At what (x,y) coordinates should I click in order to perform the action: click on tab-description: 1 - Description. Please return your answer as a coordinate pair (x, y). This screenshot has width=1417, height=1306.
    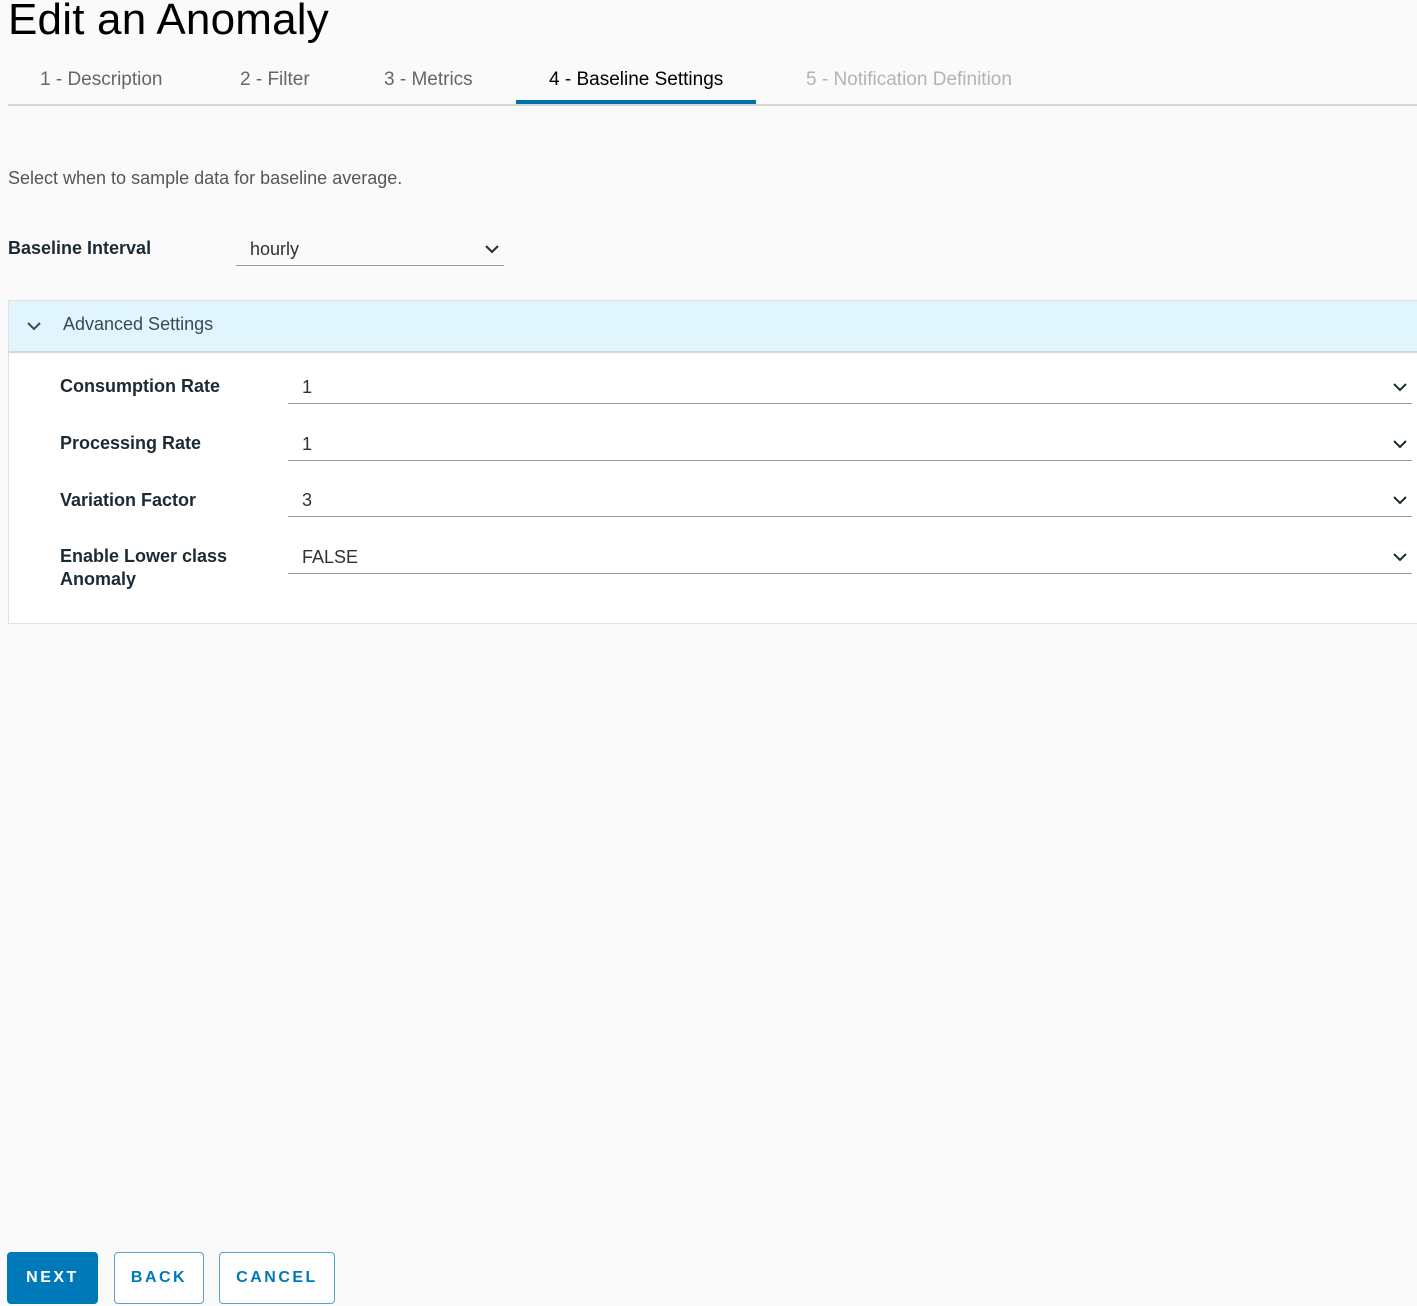
    Looking at the image, I should click on (101, 80).